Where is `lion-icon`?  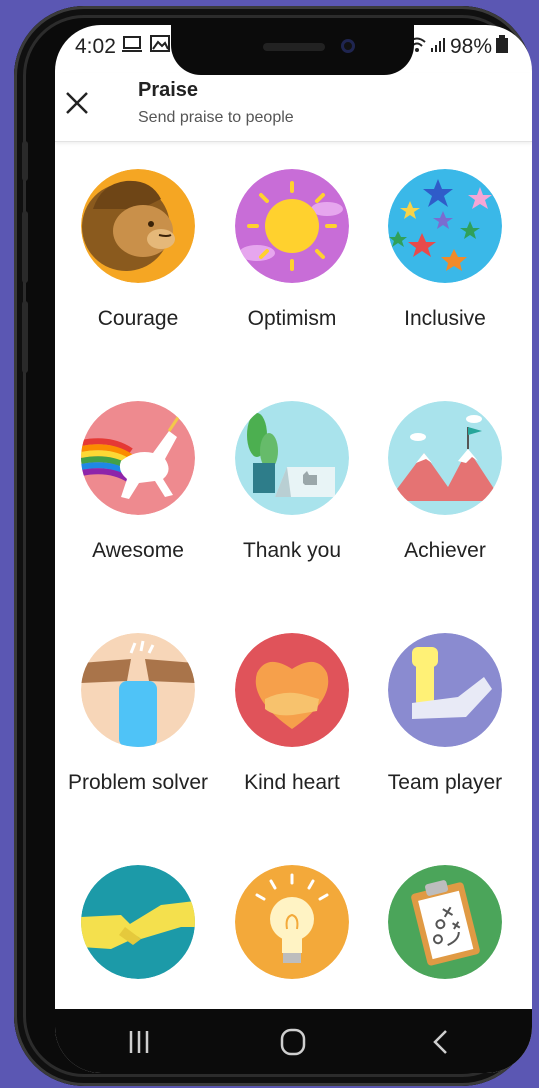 lion-icon is located at coordinates (138, 226).